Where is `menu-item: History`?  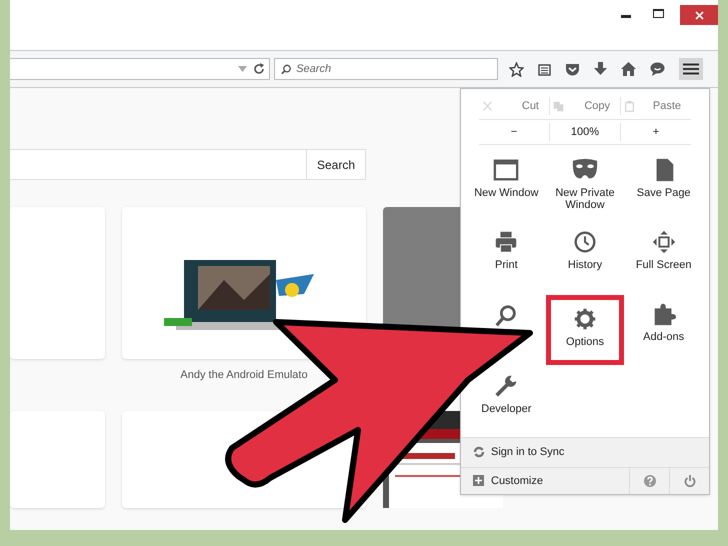 menu-item: History is located at coordinates (585, 258).